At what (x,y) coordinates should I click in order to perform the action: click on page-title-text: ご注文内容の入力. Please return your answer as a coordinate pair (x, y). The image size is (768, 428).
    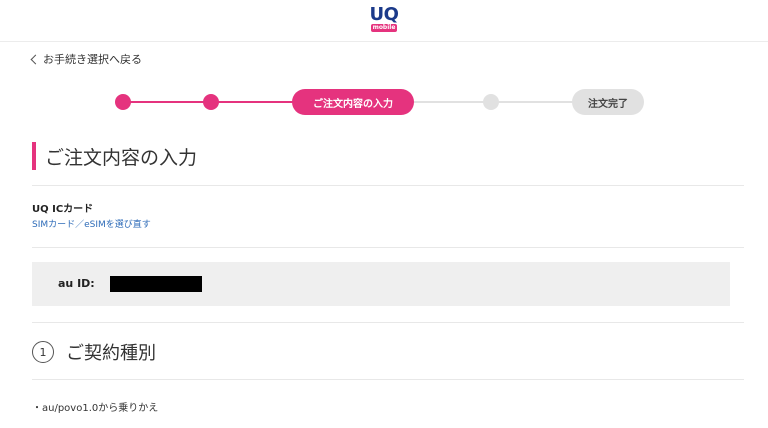
    Looking at the image, I should click on (121, 157).